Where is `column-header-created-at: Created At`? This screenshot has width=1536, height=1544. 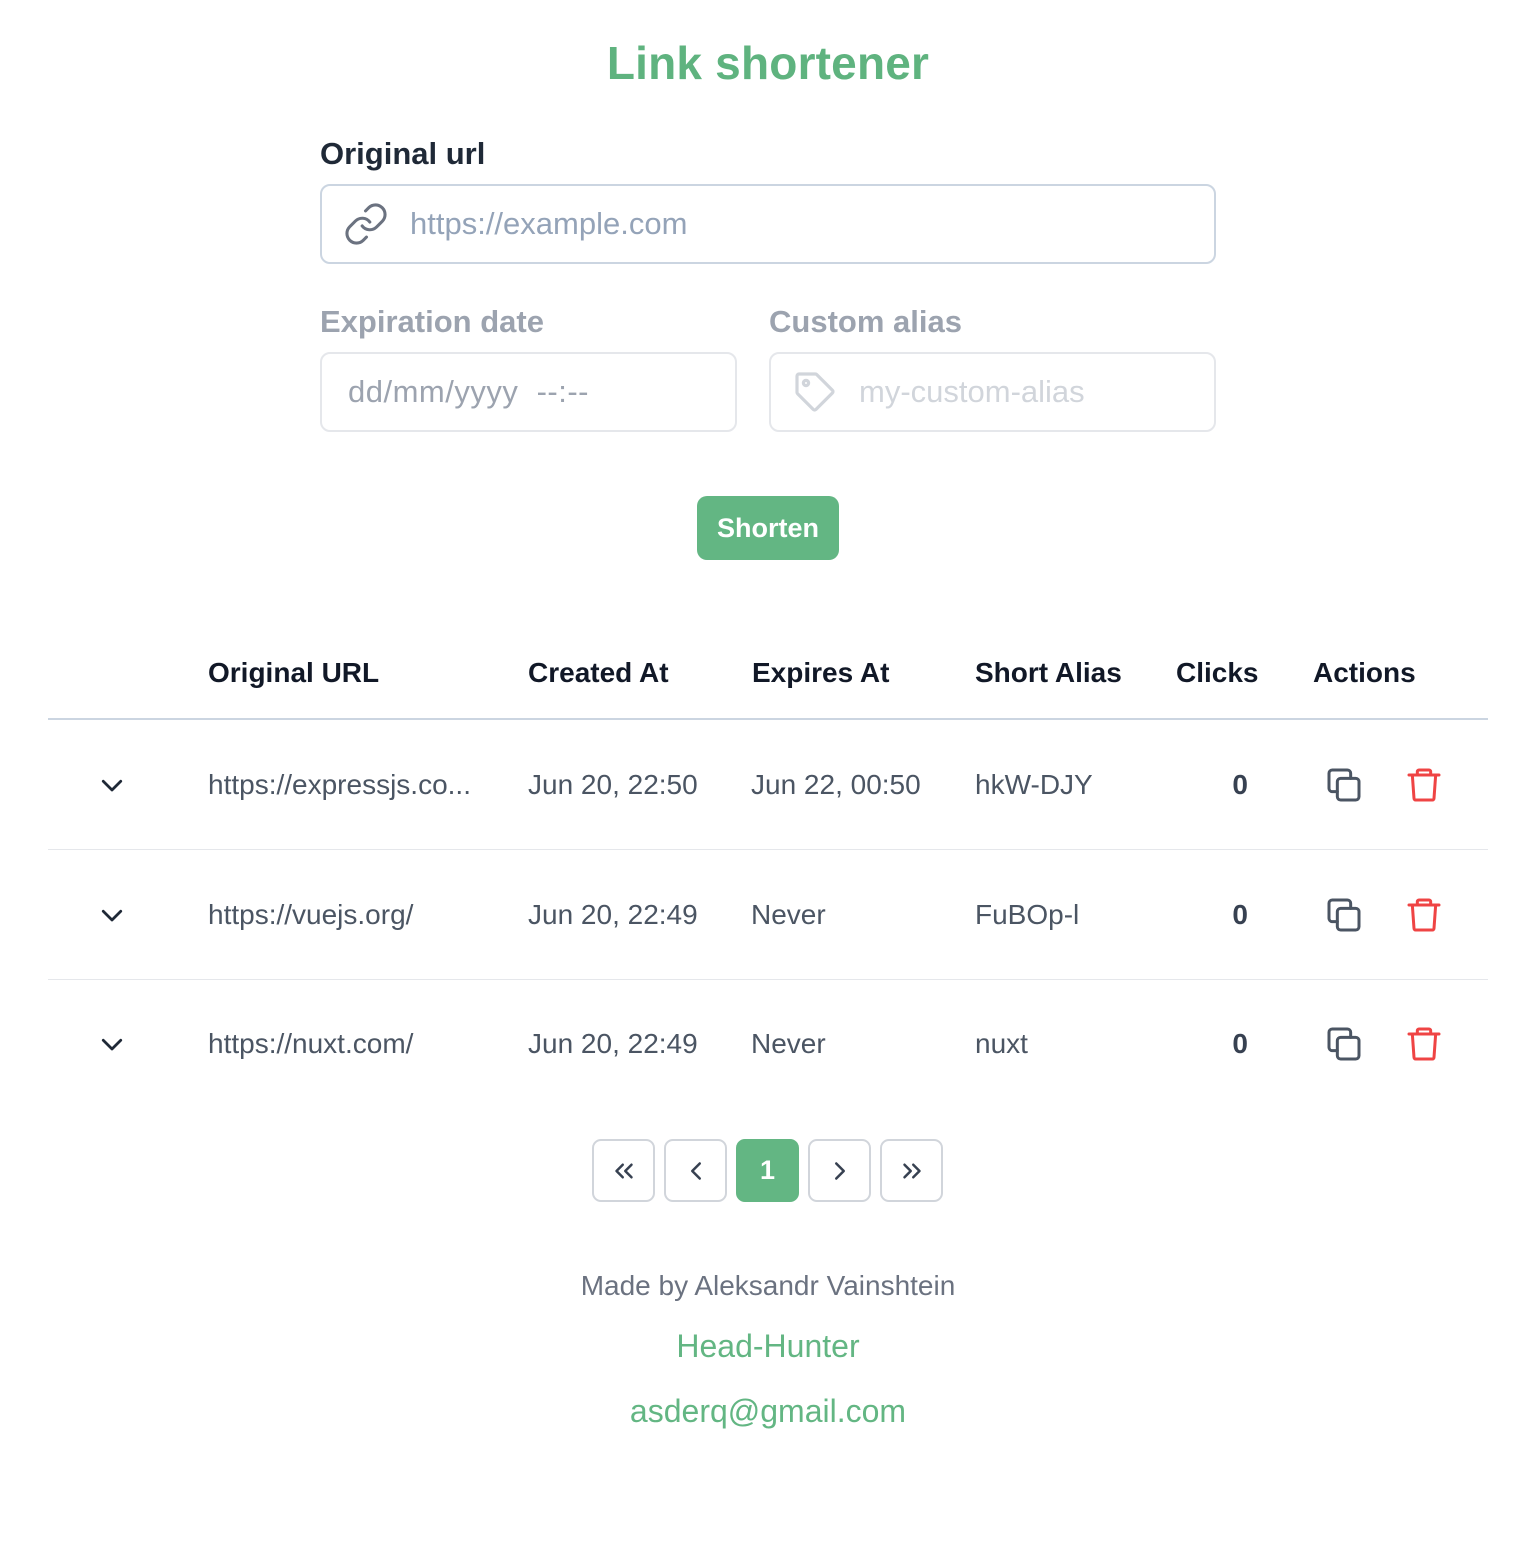
column-header-created-at: Created At is located at coordinates (598, 673).